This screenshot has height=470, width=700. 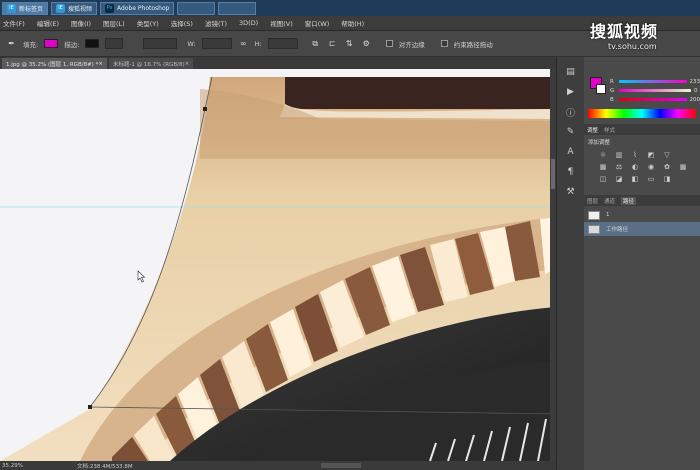 What do you see at coordinates (104, 466) in the screenshot?
I see `document-size: 文档:238.4M/533.8M` at bounding box center [104, 466].